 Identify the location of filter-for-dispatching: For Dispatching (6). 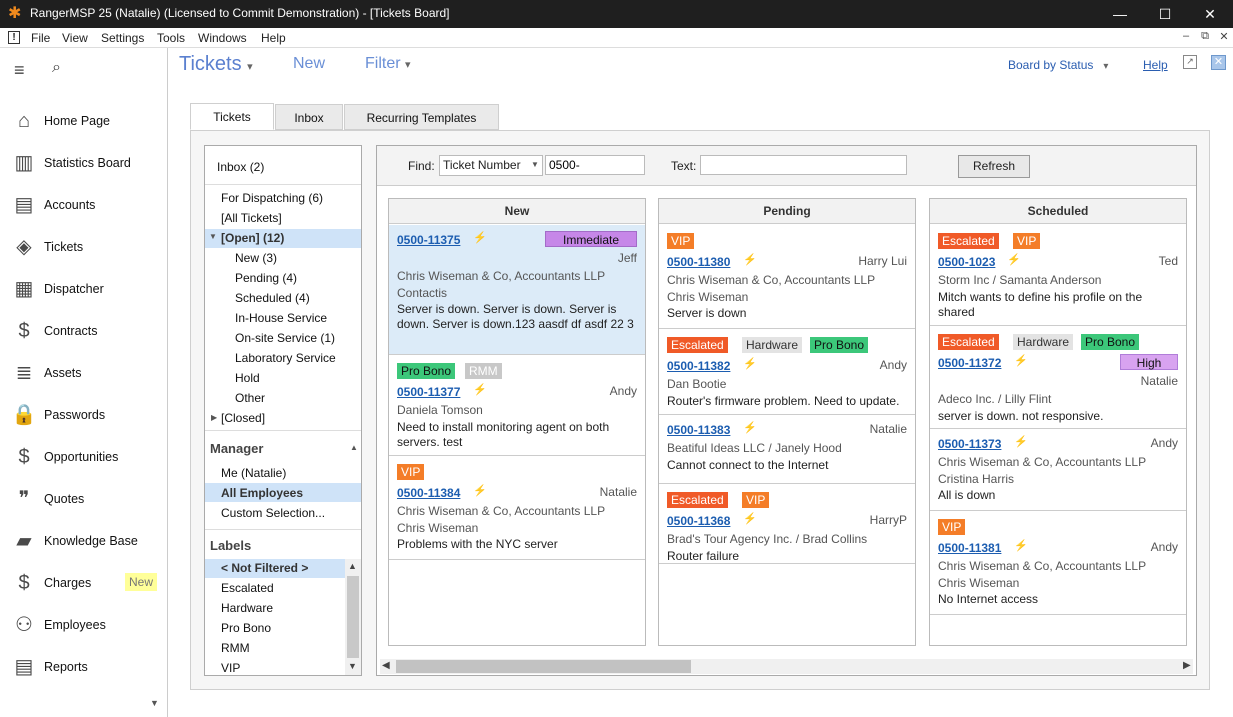
(272, 198).